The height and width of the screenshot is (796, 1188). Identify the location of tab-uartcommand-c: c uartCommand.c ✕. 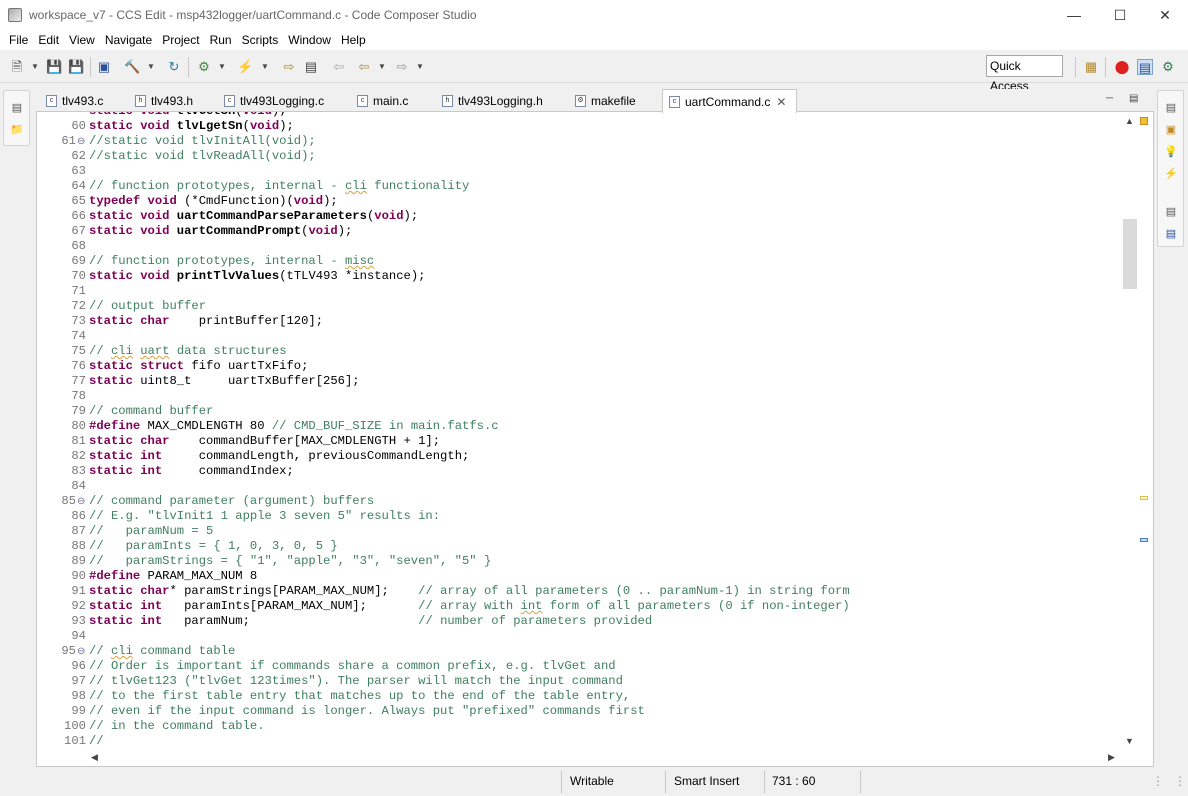
(729, 101).